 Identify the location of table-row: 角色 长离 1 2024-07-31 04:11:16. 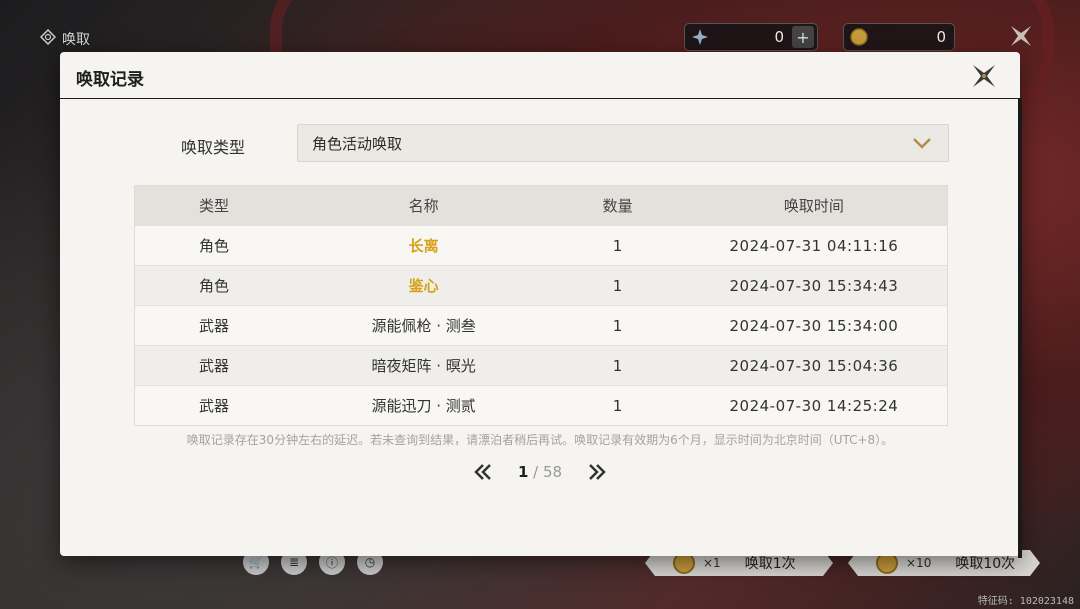
(541, 245).